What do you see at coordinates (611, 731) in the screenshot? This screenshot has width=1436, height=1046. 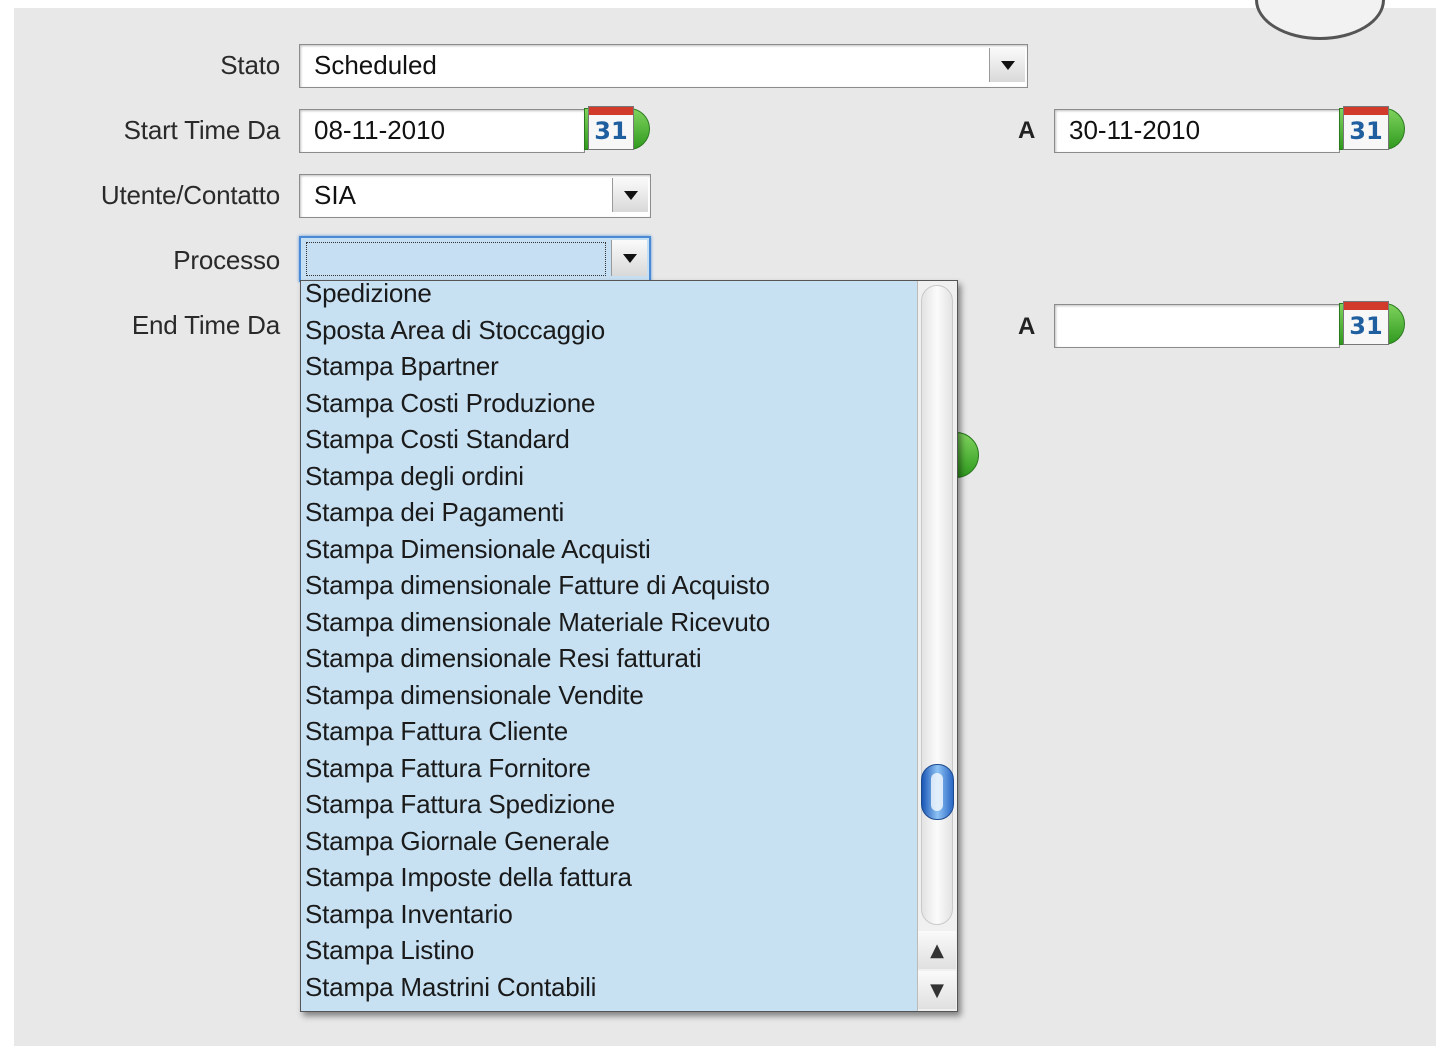 I see `dropdown-option: Stampa Fattura Cliente` at bounding box center [611, 731].